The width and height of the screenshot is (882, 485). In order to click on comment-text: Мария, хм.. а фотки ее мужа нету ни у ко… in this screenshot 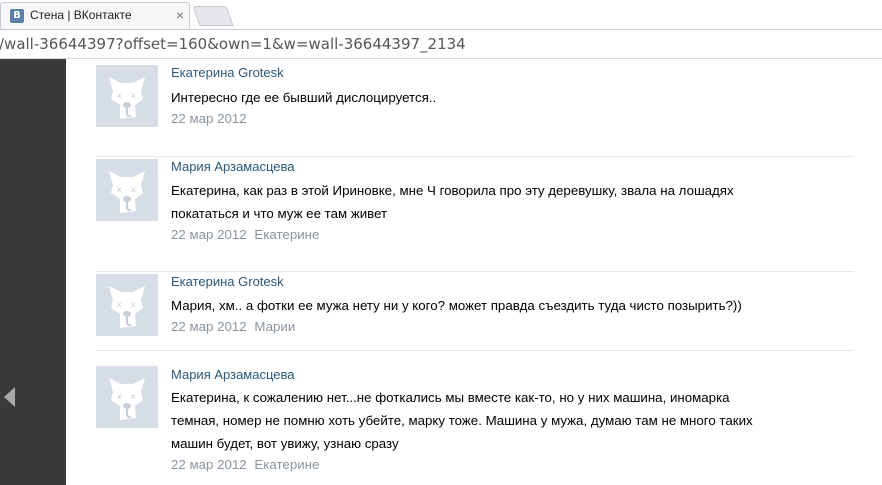, I will do `click(456, 305)`.